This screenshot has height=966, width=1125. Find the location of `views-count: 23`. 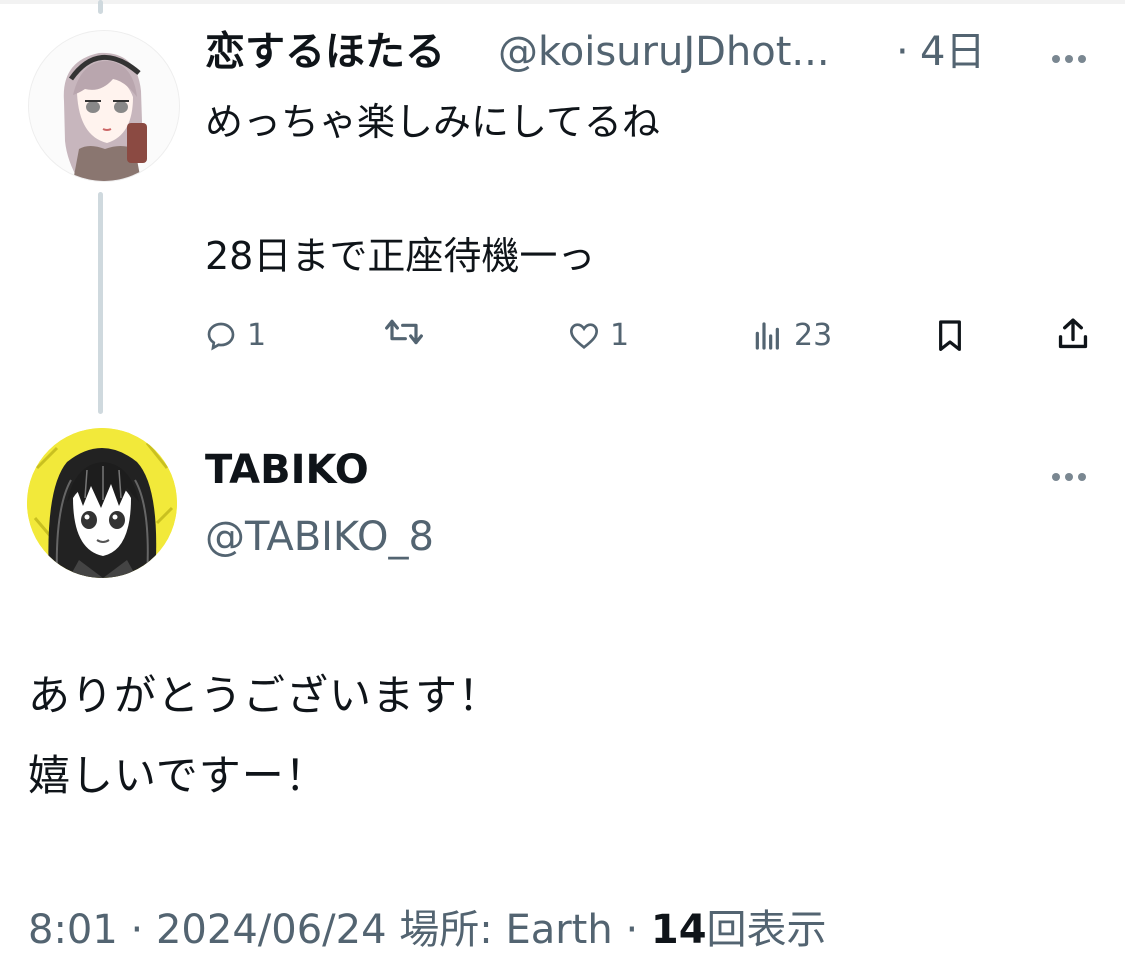

views-count: 23 is located at coordinates (813, 335).